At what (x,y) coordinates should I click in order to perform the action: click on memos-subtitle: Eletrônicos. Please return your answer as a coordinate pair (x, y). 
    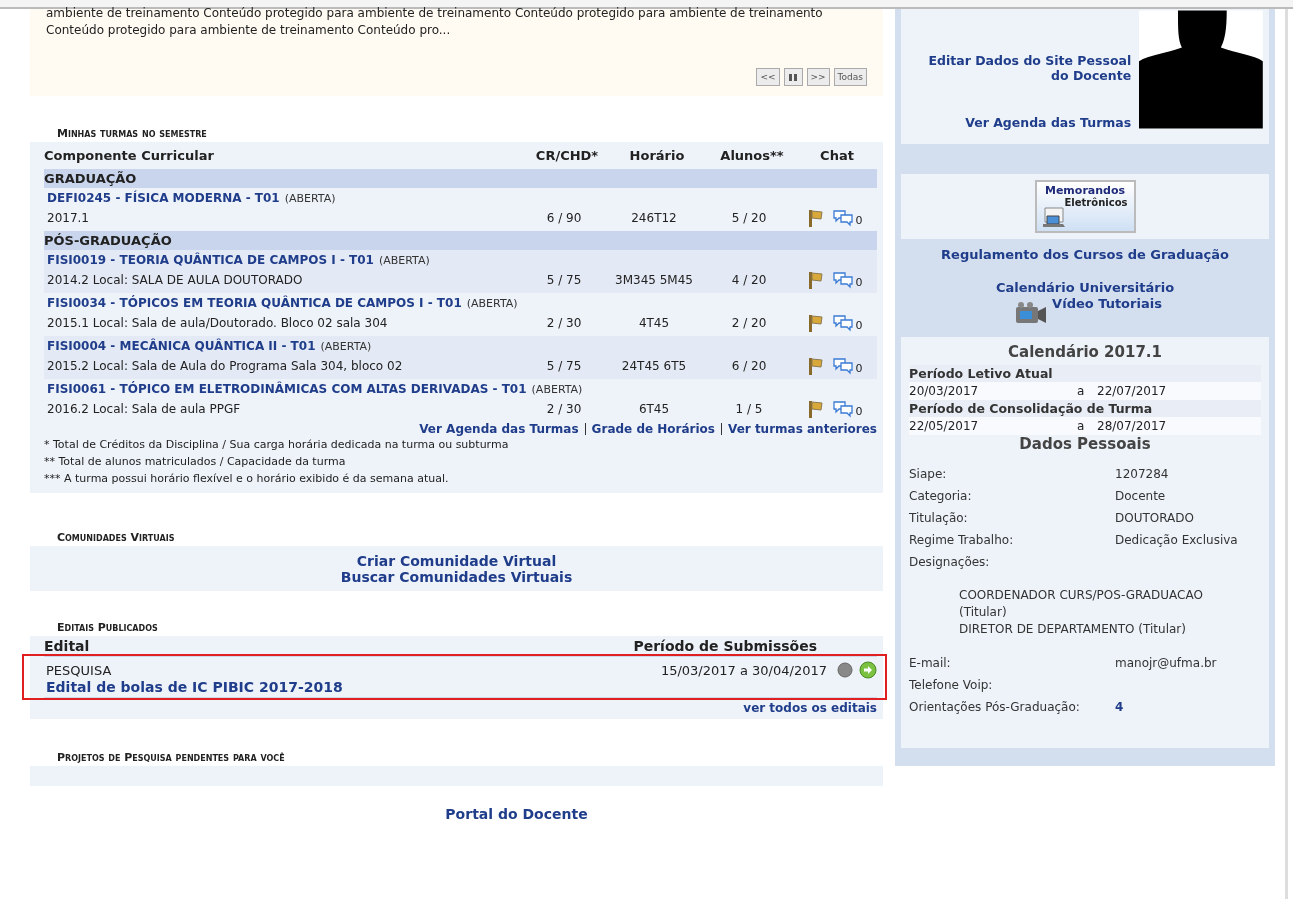
    Looking at the image, I should click on (1096, 202).